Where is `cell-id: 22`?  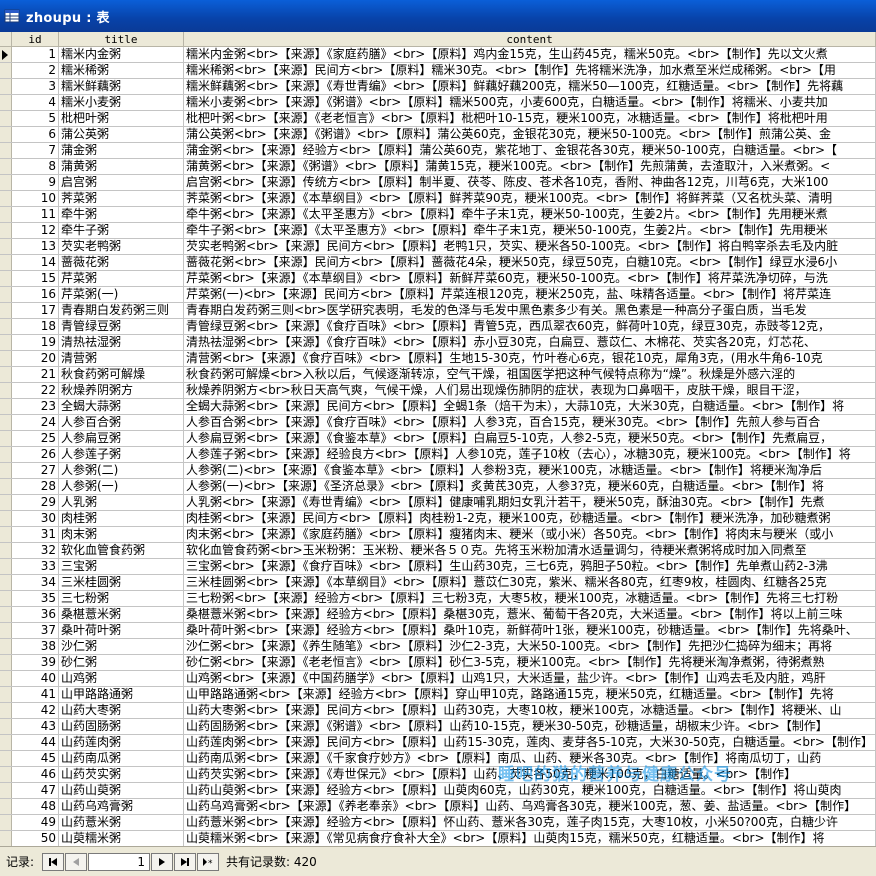 cell-id: 22 is located at coordinates (35, 390).